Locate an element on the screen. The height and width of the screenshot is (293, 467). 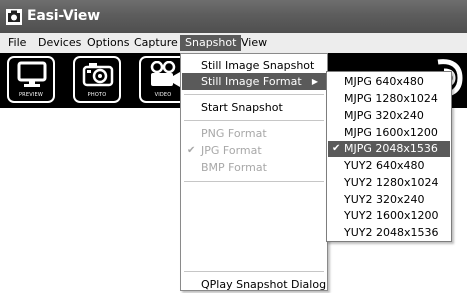
format-option: YUY2 640x480 is located at coordinates (389, 166).